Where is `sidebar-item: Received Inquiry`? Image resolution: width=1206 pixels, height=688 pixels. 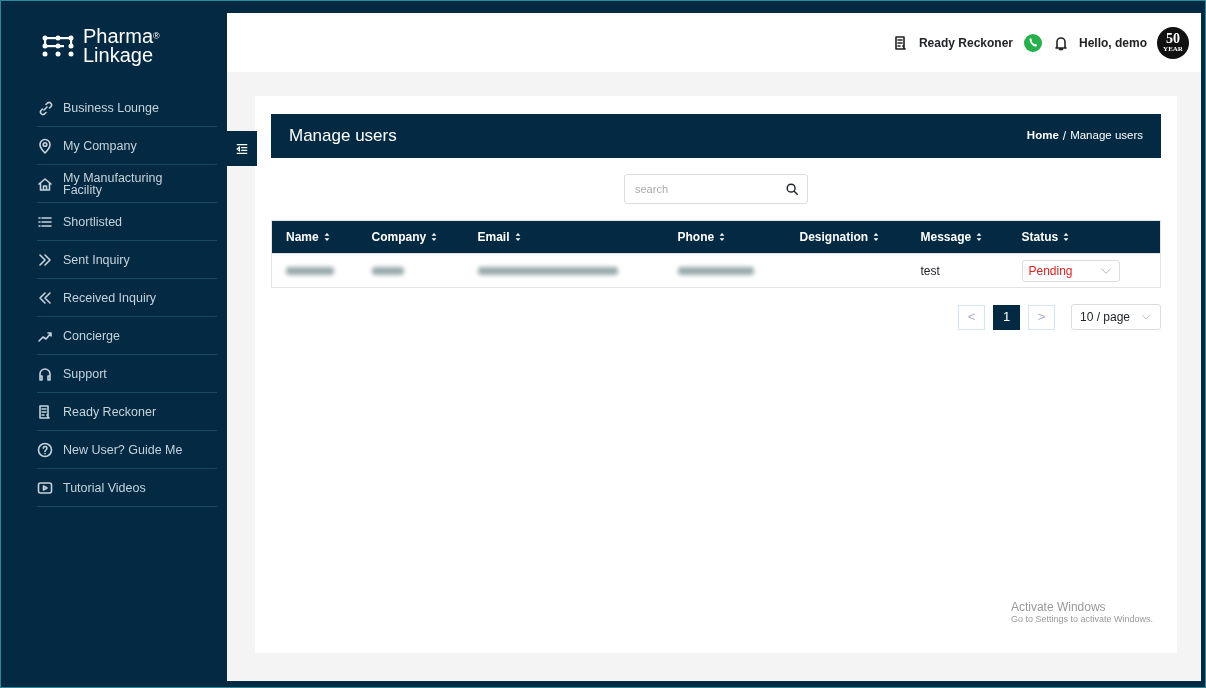
sidebar-item: Received Inquiry is located at coordinates (127, 298).